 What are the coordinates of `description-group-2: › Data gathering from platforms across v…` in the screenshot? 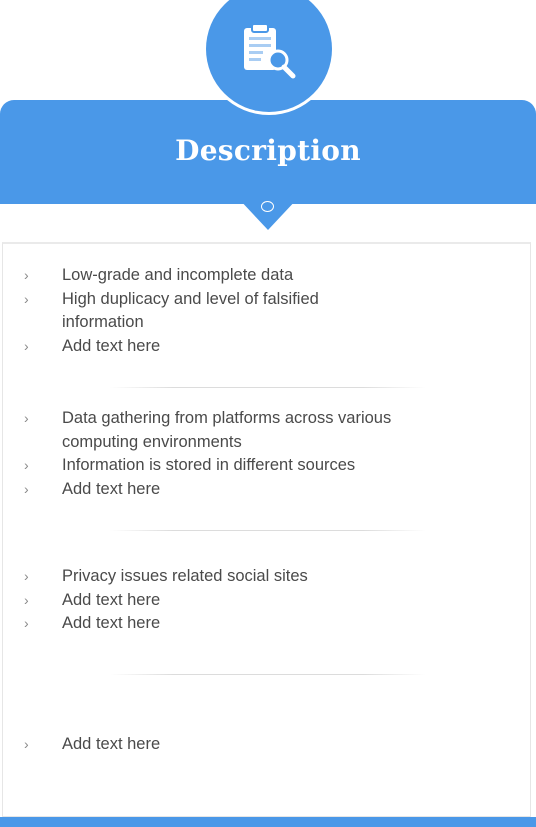 It's located at (223, 454).